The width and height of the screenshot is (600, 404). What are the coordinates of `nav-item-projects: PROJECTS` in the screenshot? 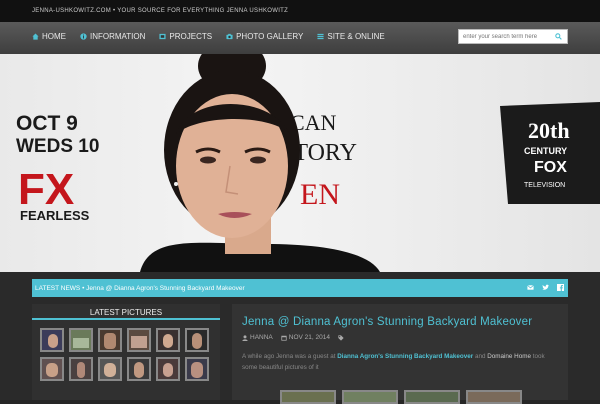 It's located at (185, 36).